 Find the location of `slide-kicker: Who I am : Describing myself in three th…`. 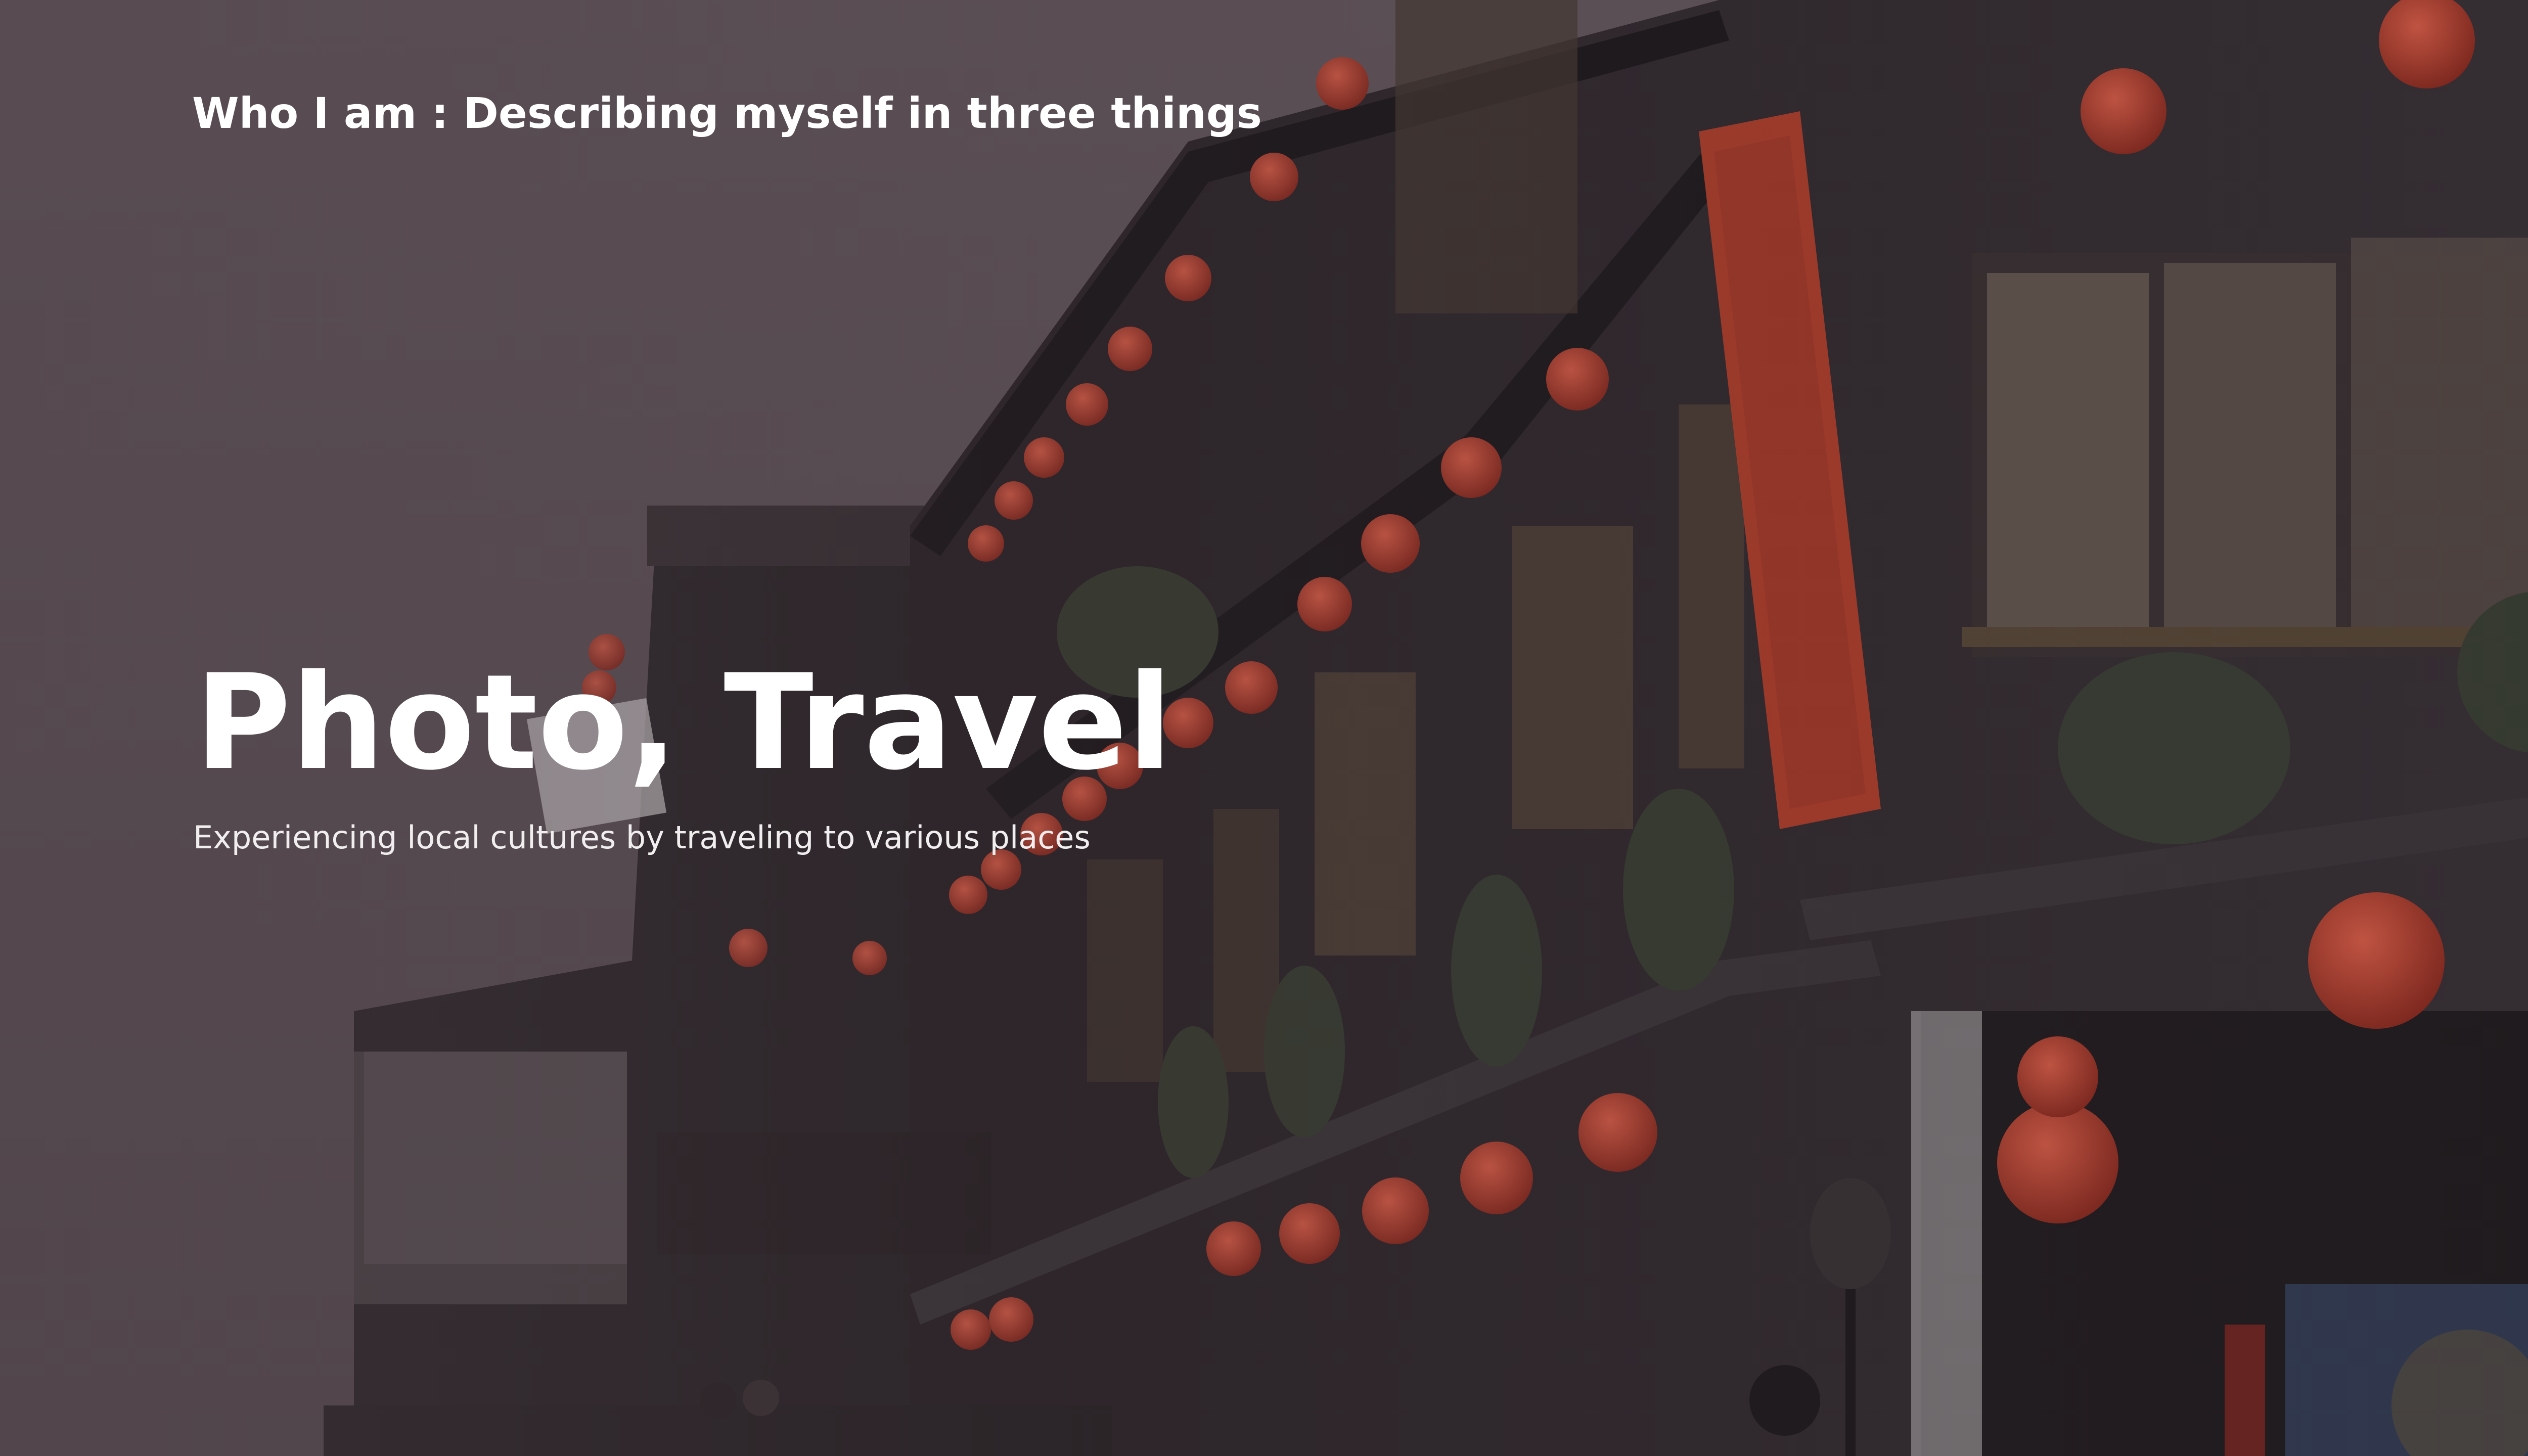

slide-kicker: Who I am : Describing myself in three th… is located at coordinates (727, 113).